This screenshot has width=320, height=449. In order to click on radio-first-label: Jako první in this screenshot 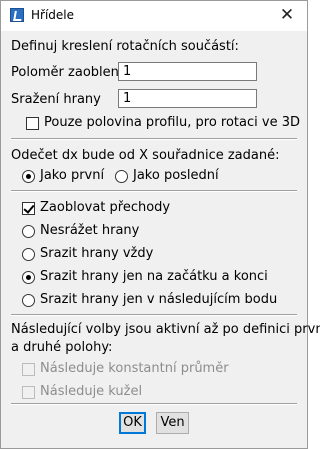, I will do `click(72, 175)`.